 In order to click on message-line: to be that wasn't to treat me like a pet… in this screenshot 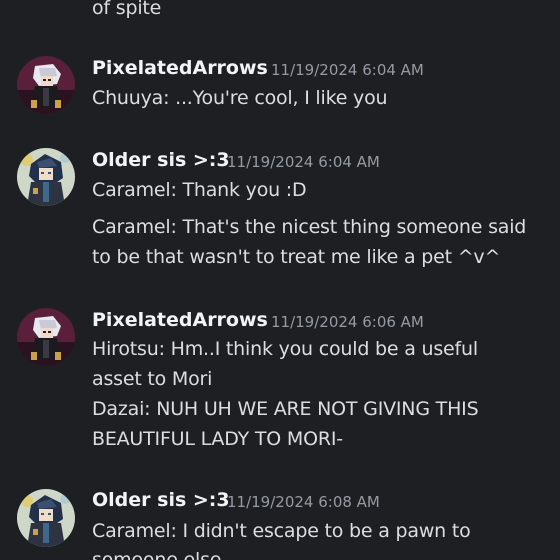, I will do `click(296, 257)`.